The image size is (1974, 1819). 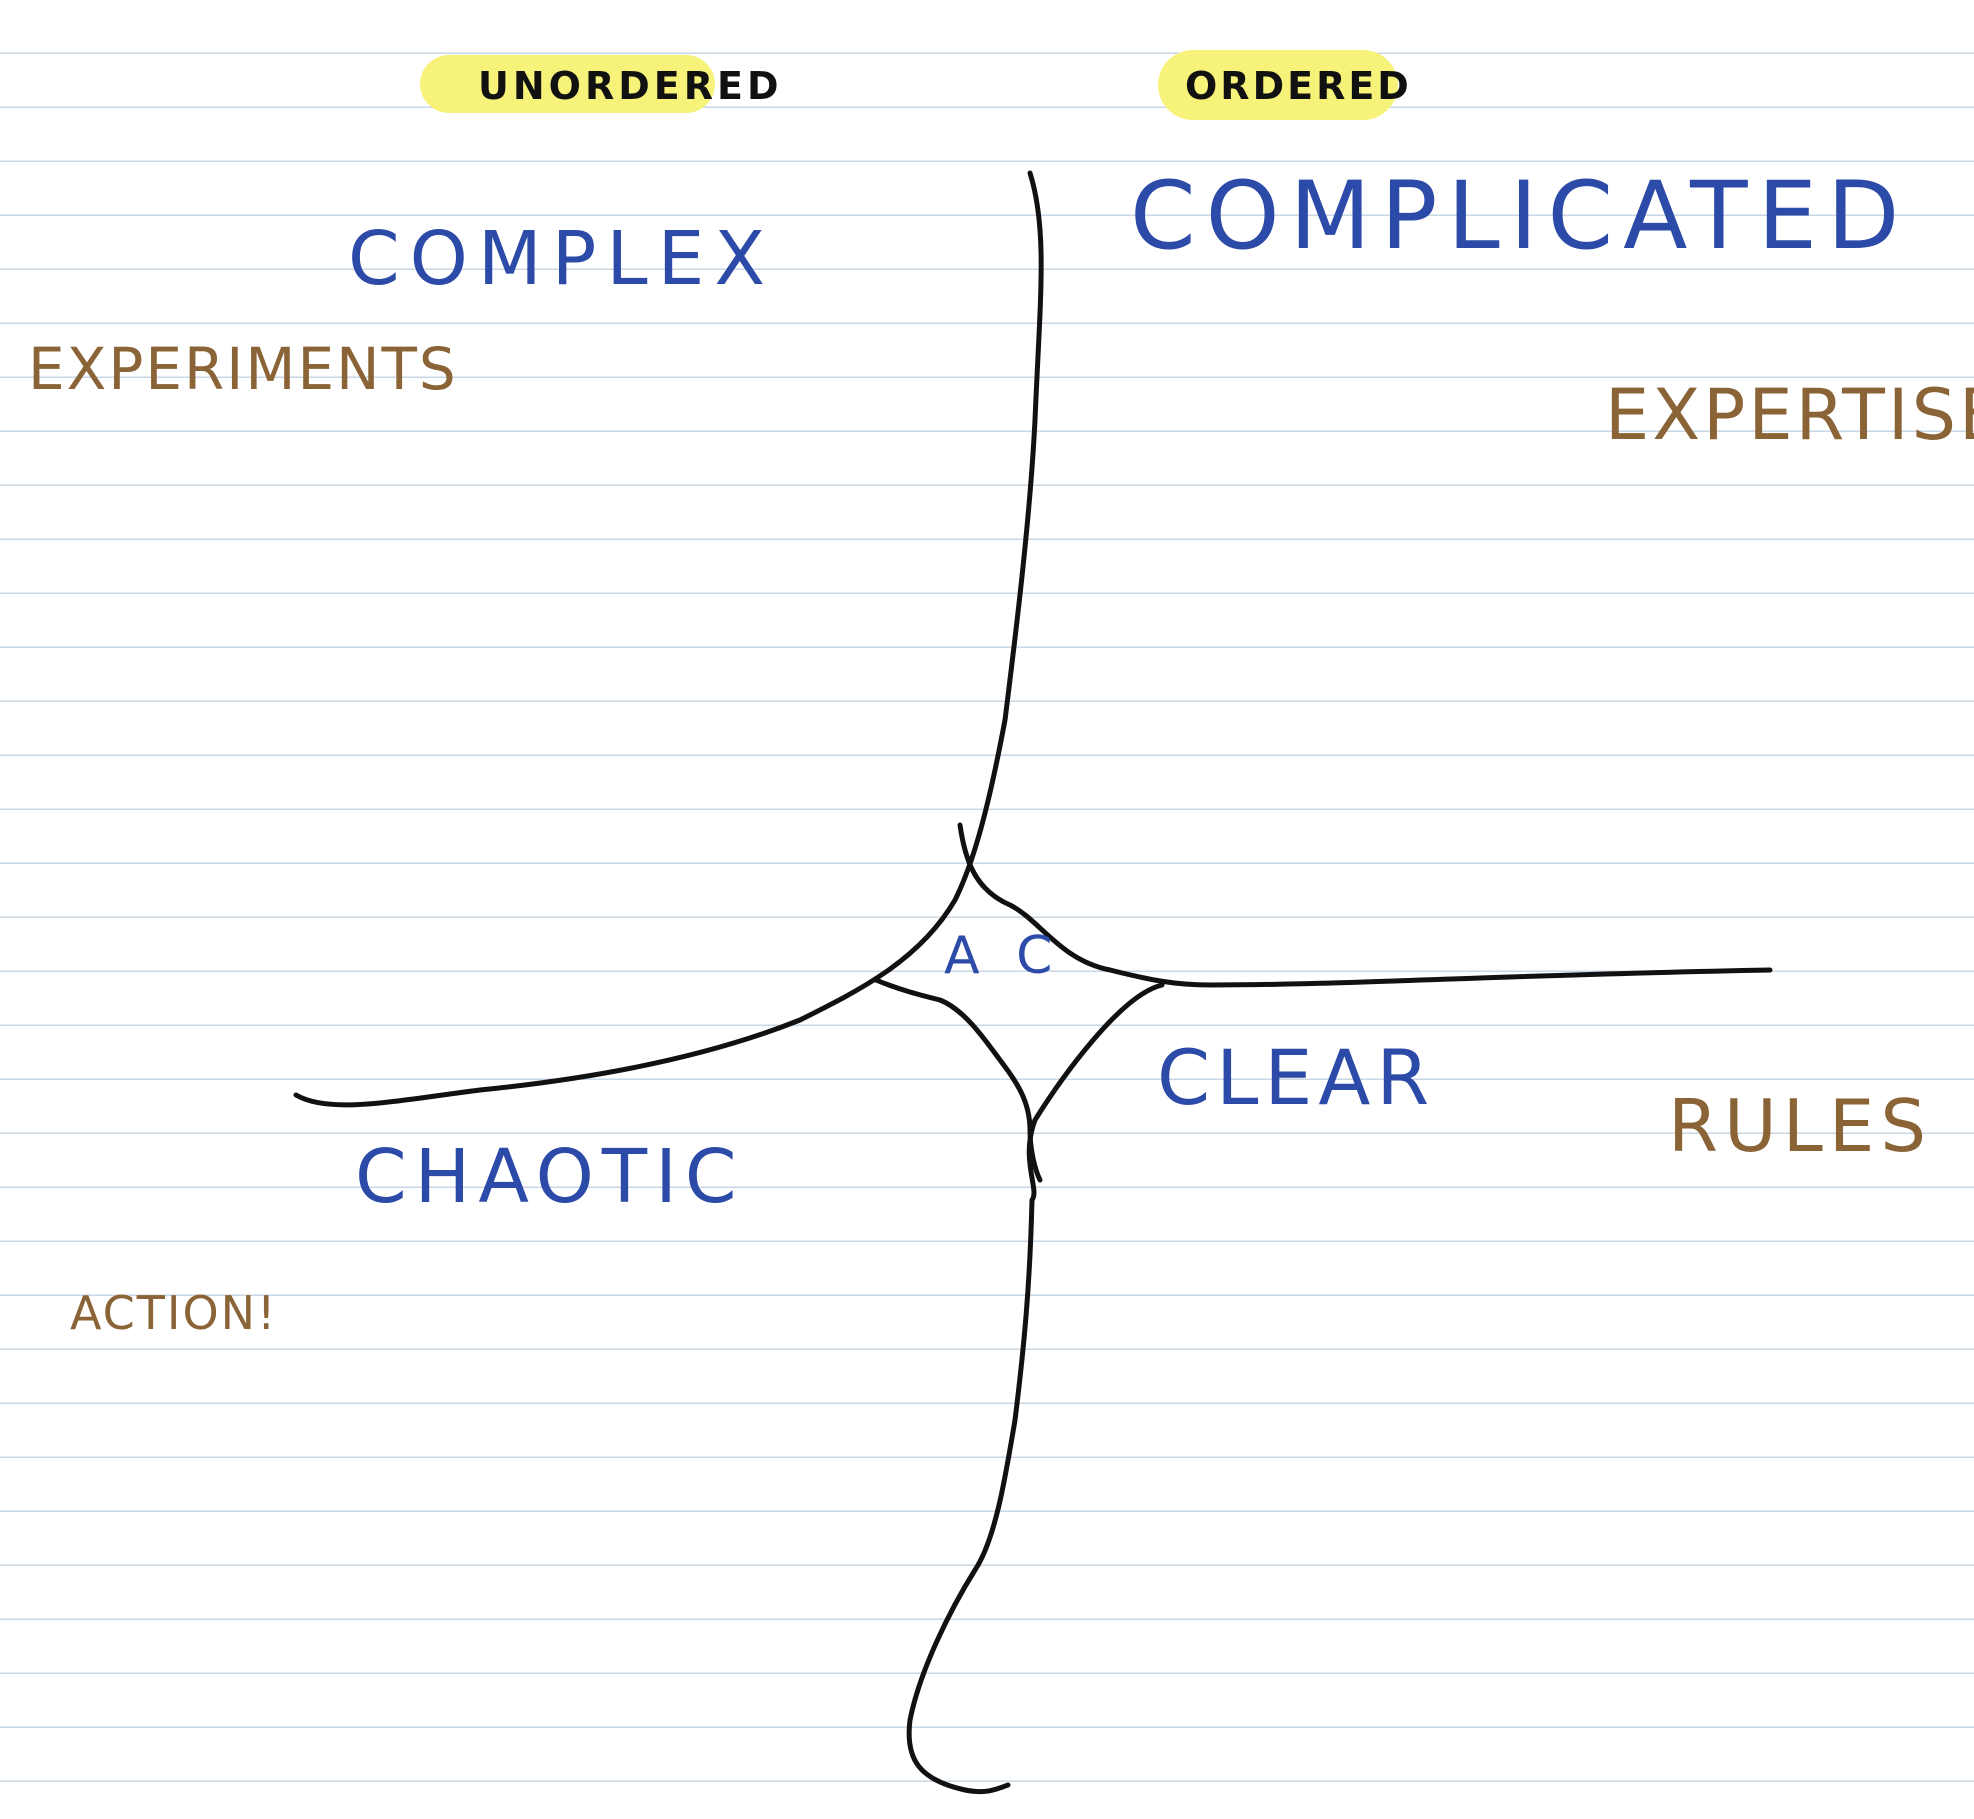 I want to click on header-unordered: UNORDERED, so click(x=630, y=86).